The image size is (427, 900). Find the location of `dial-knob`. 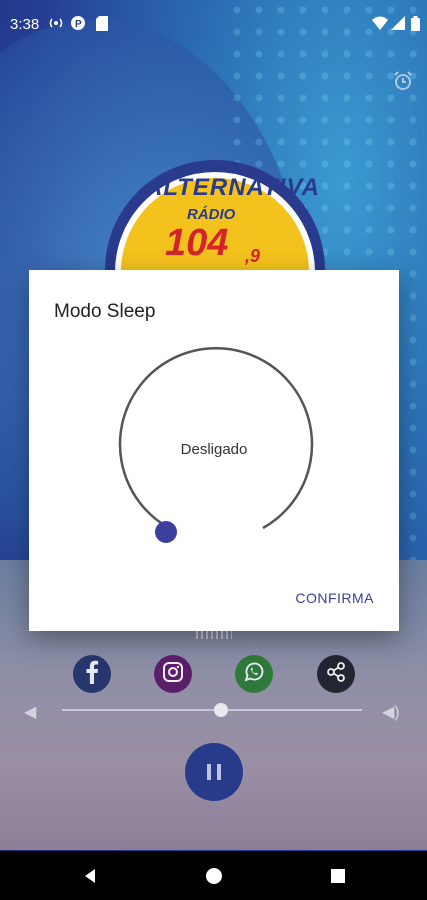

dial-knob is located at coordinates (166, 532).